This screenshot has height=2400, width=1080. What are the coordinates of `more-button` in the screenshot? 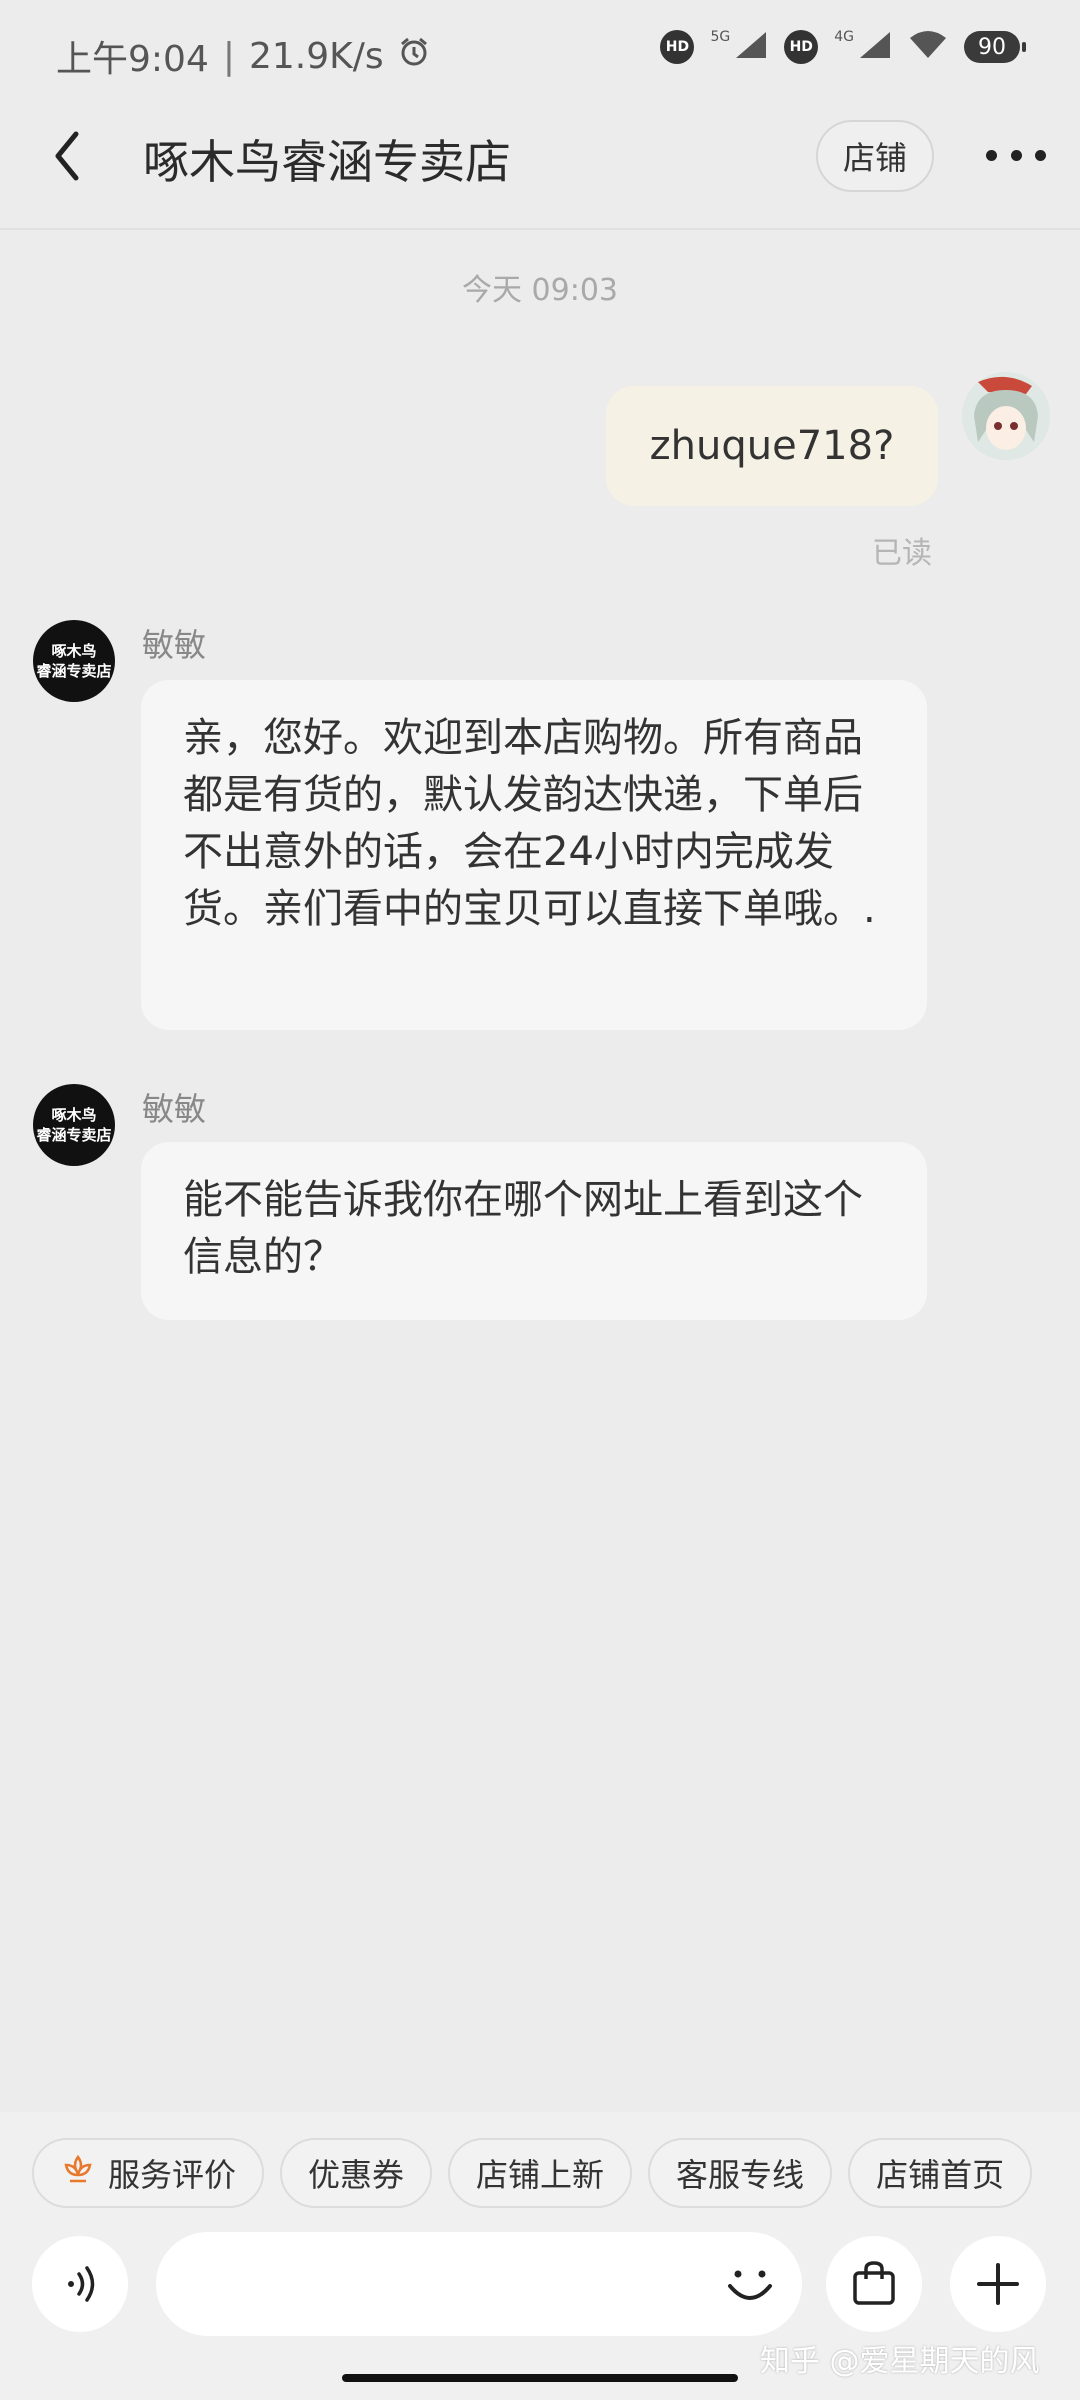 It's located at (1016, 155).